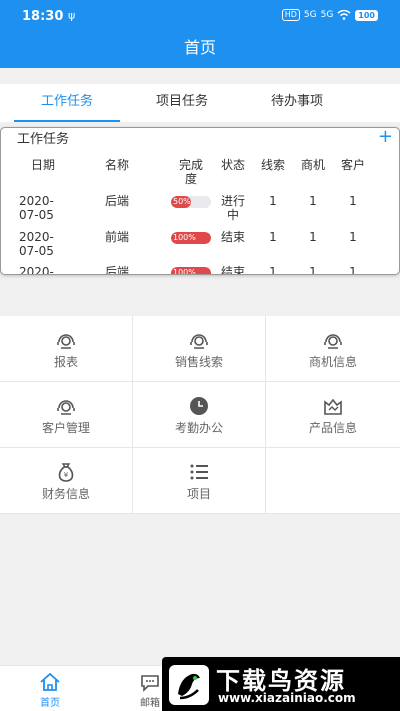  What do you see at coordinates (344, 15) in the screenshot?
I see `wifi-icon` at bounding box center [344, 15].